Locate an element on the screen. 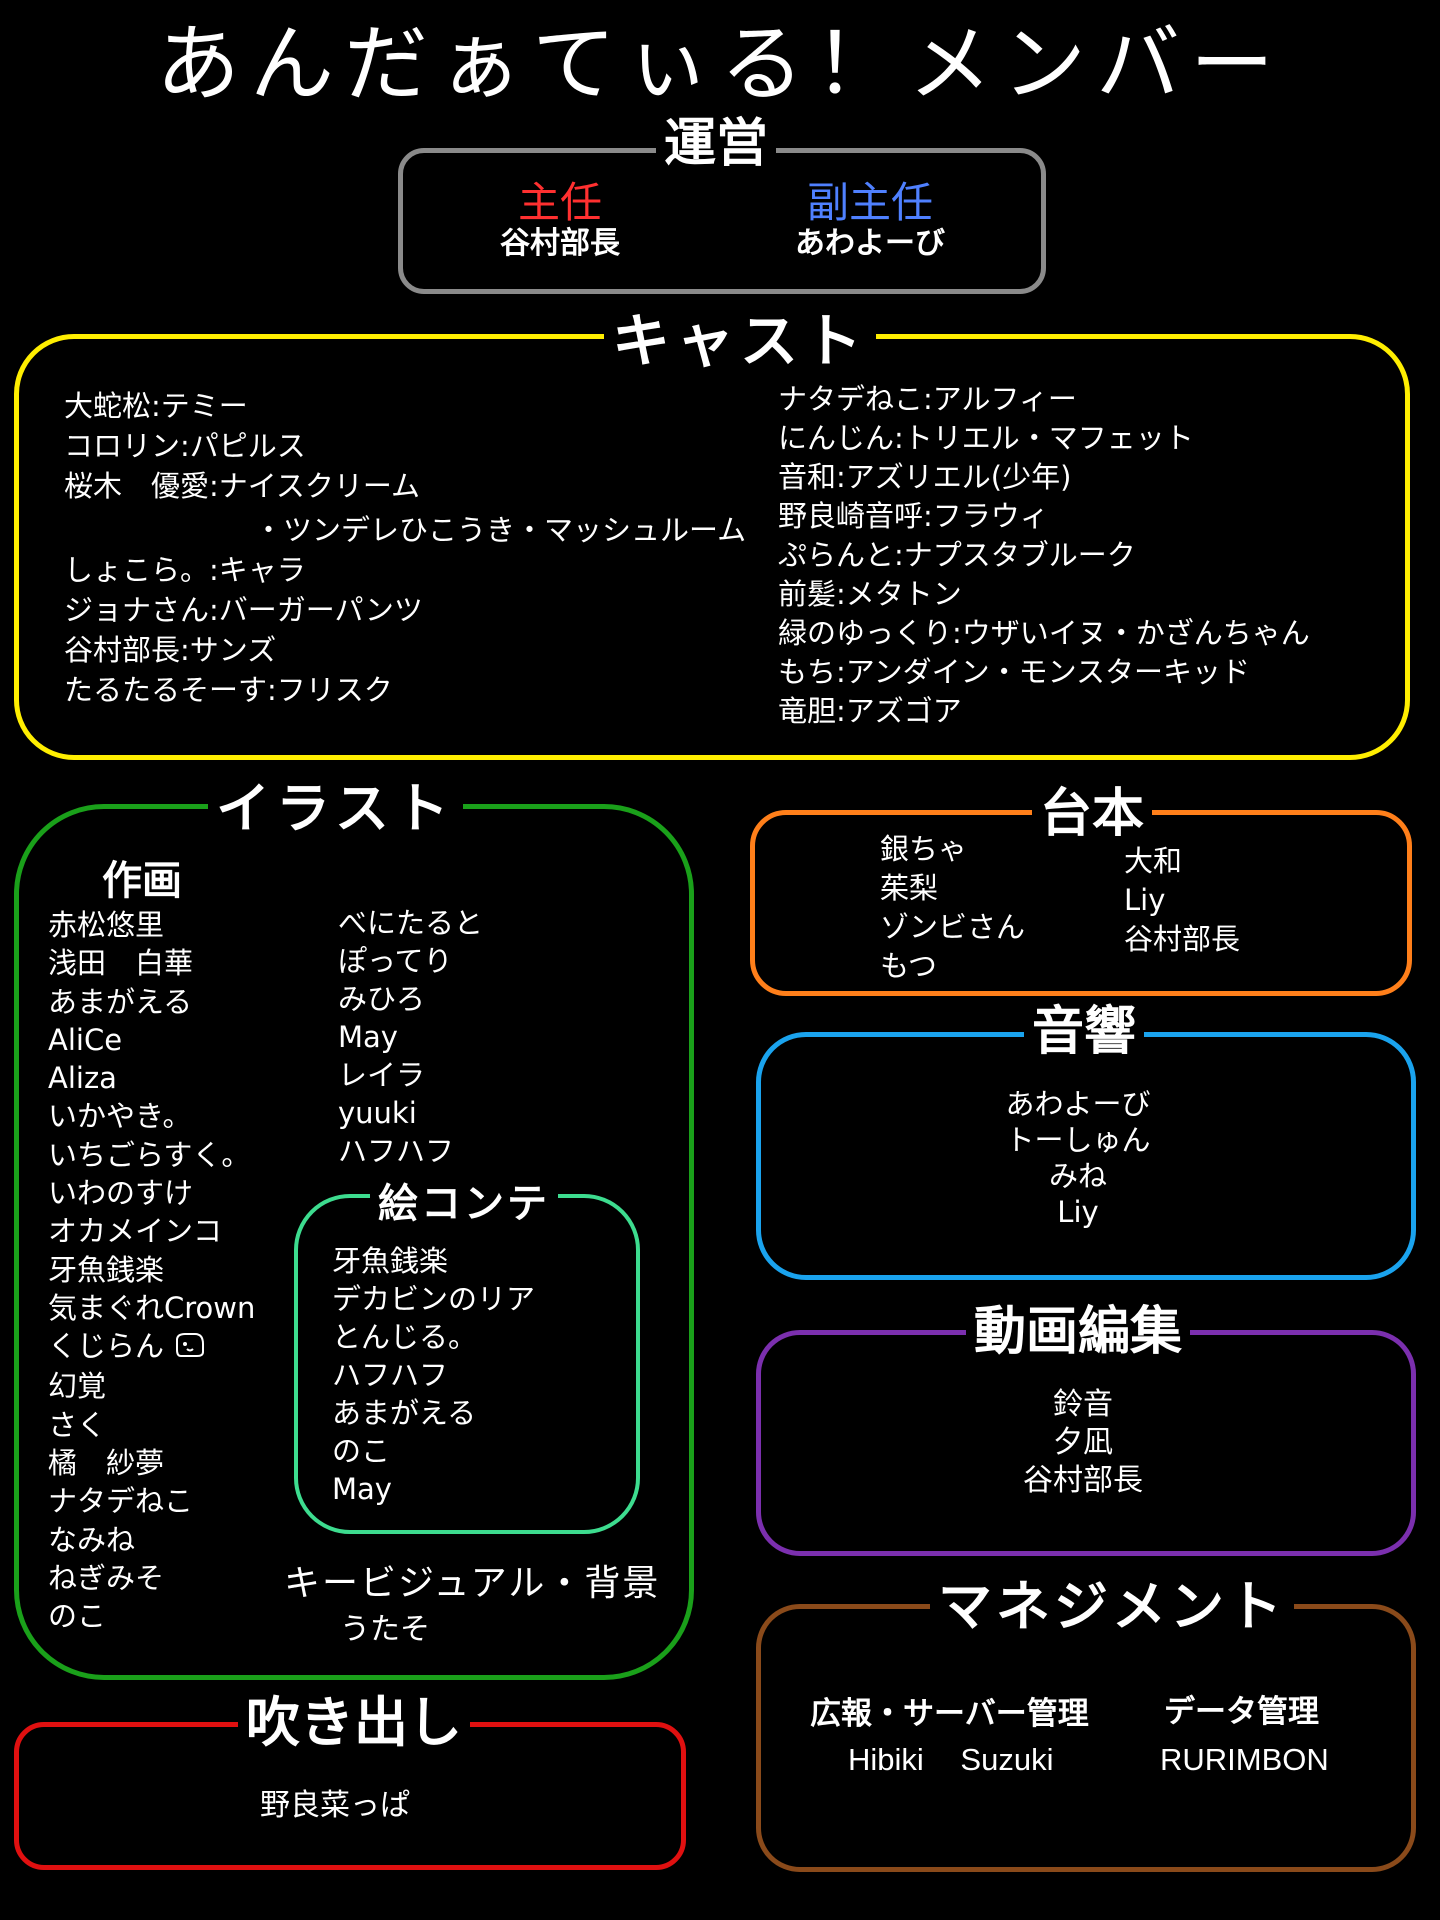 The width and height of the screenshot is (1440, 1920). daihon-left-list: 銀ちゃ 茱梨 ゾンビさん もつ is located at coordinates (952, 908).